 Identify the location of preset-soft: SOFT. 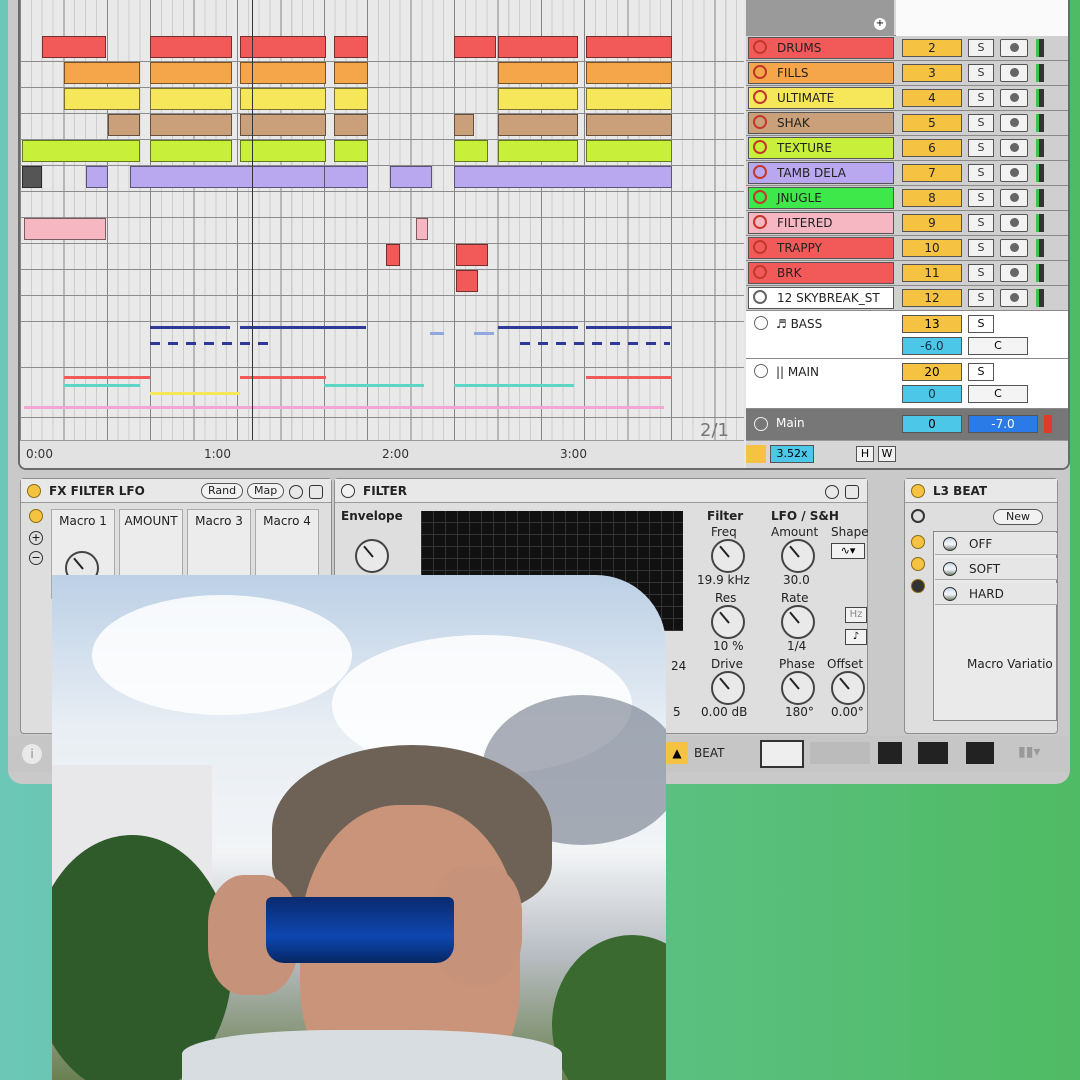
(996, 569).